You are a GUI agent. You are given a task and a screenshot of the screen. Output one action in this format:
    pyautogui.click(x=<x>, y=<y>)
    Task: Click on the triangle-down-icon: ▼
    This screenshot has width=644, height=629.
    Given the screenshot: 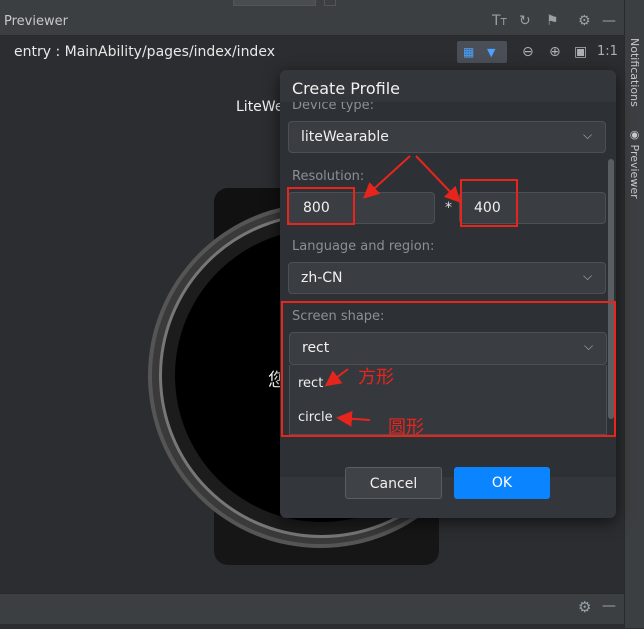 What is the action you would take?
    pyautogui.click(x=491, y=52)
    